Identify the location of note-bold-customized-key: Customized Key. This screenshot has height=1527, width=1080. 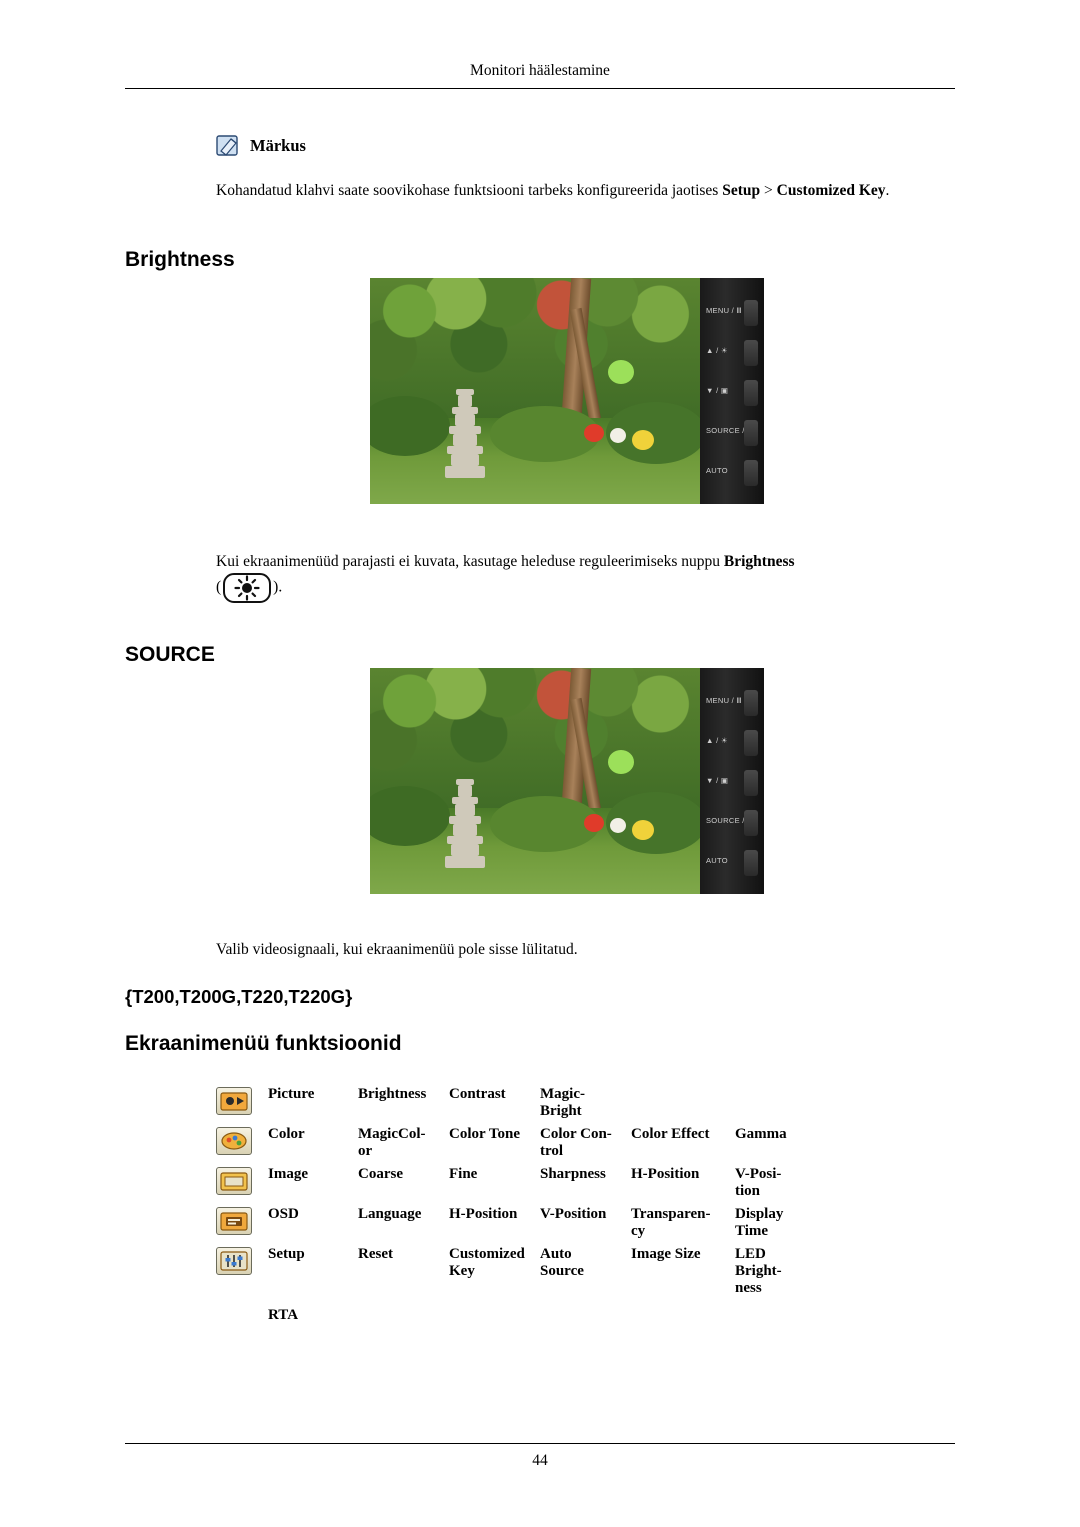
(831, 190).